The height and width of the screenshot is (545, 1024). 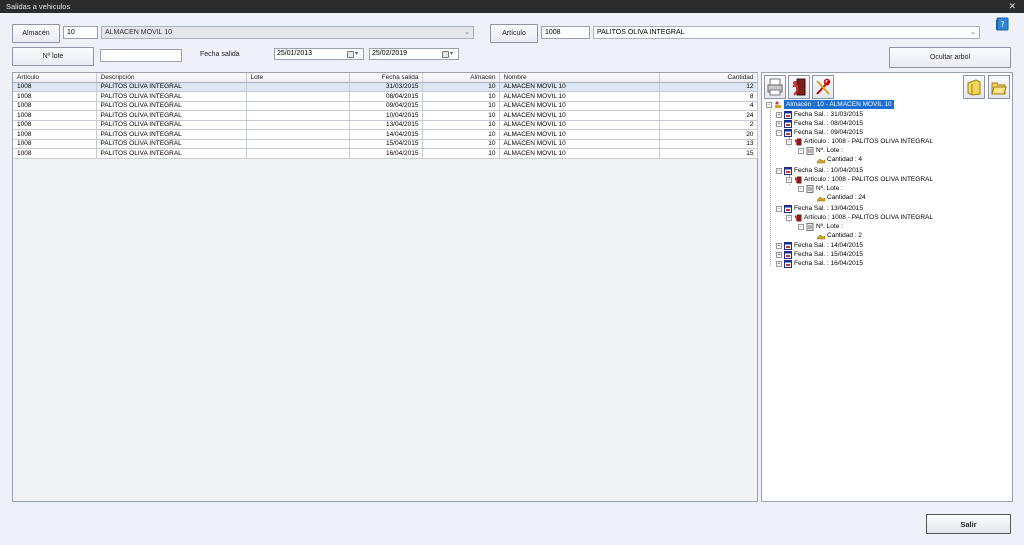 What do you see at coordinates (386, 78) in the screenshot?
I see `col-header-fecha-salida: Fecha salida` at bounding box center [386, 78].